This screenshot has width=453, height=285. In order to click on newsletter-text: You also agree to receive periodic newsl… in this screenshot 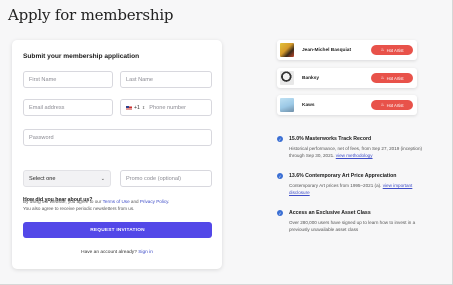, I will do `click(79, 208)`.